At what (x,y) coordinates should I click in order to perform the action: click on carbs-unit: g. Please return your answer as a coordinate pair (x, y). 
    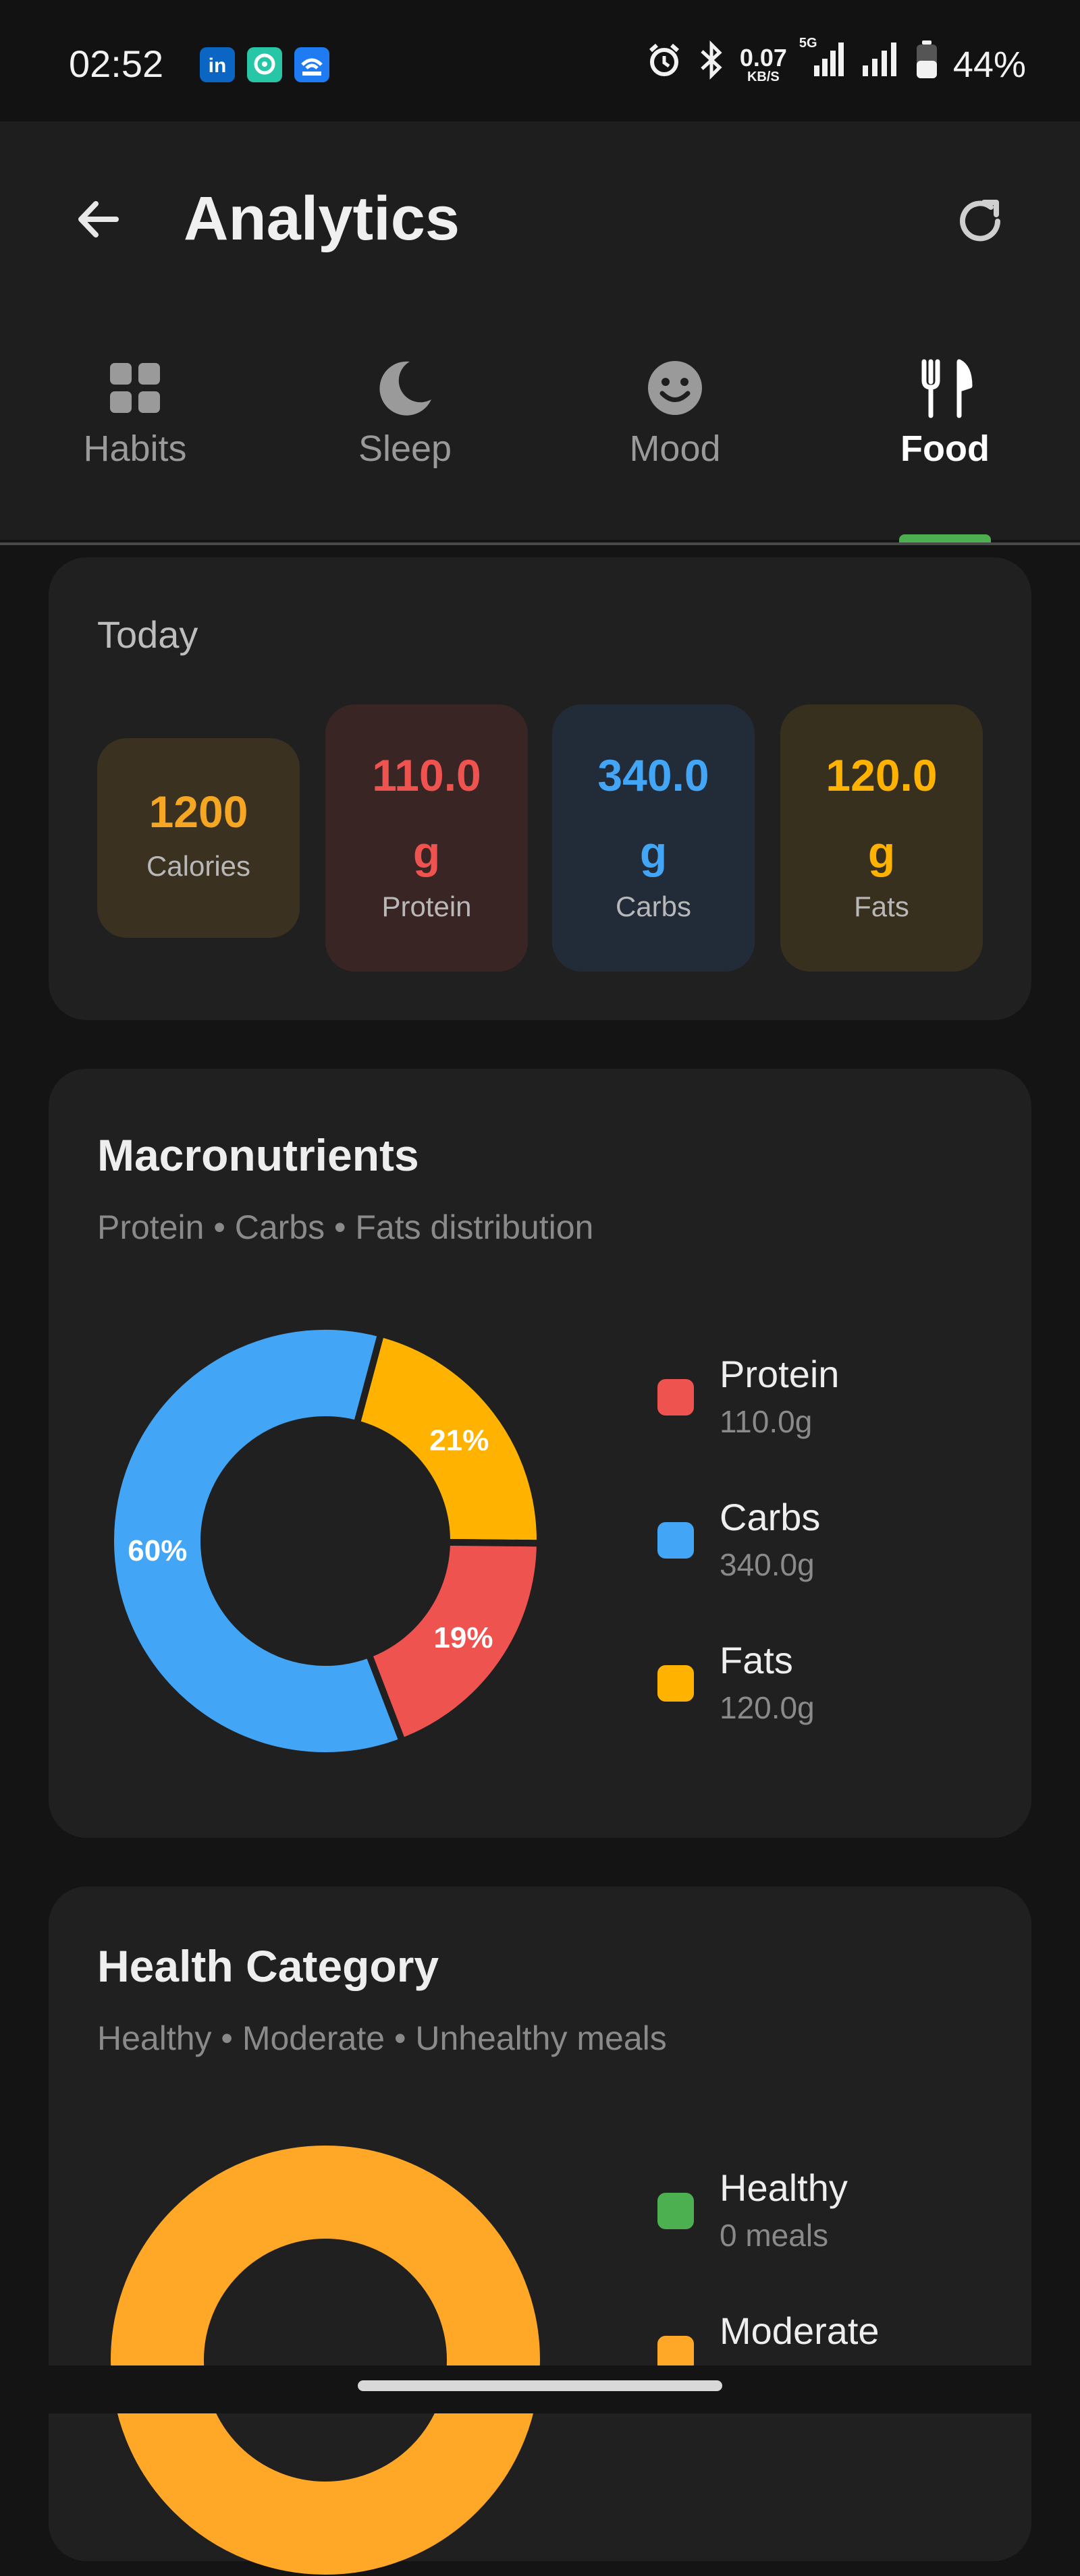
    Looking at the image, I should click on (653, 852).